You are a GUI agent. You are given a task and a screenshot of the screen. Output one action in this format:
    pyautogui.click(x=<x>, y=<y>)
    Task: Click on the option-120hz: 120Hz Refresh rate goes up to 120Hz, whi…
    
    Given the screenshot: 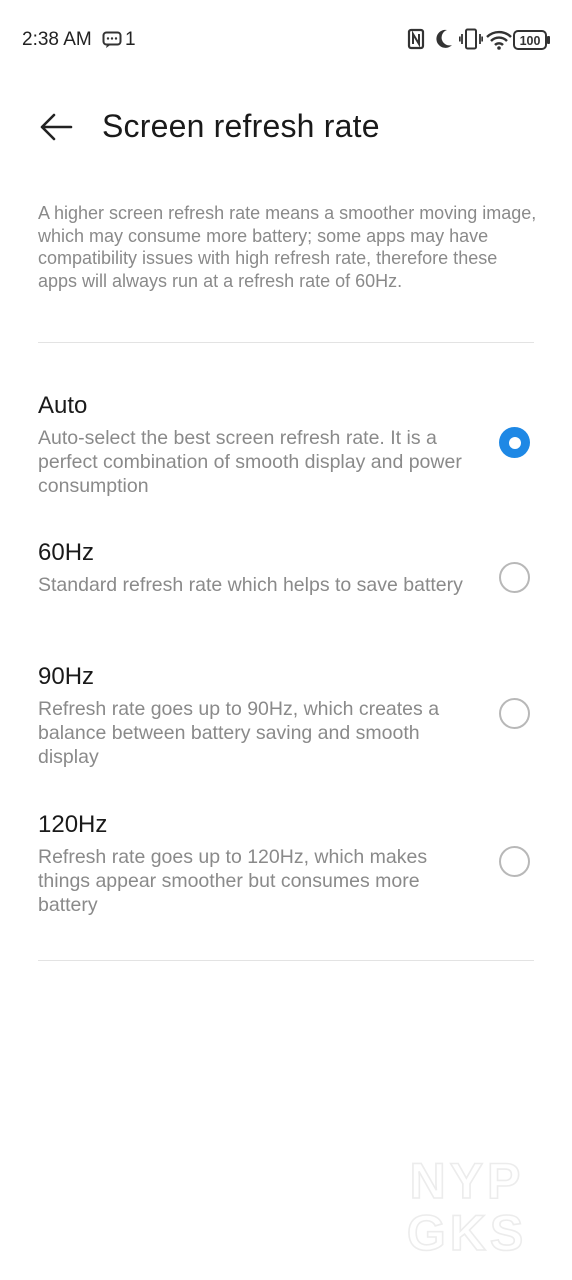 What is the action you would take?
    pyautogui.click(x=286, y=871)
    